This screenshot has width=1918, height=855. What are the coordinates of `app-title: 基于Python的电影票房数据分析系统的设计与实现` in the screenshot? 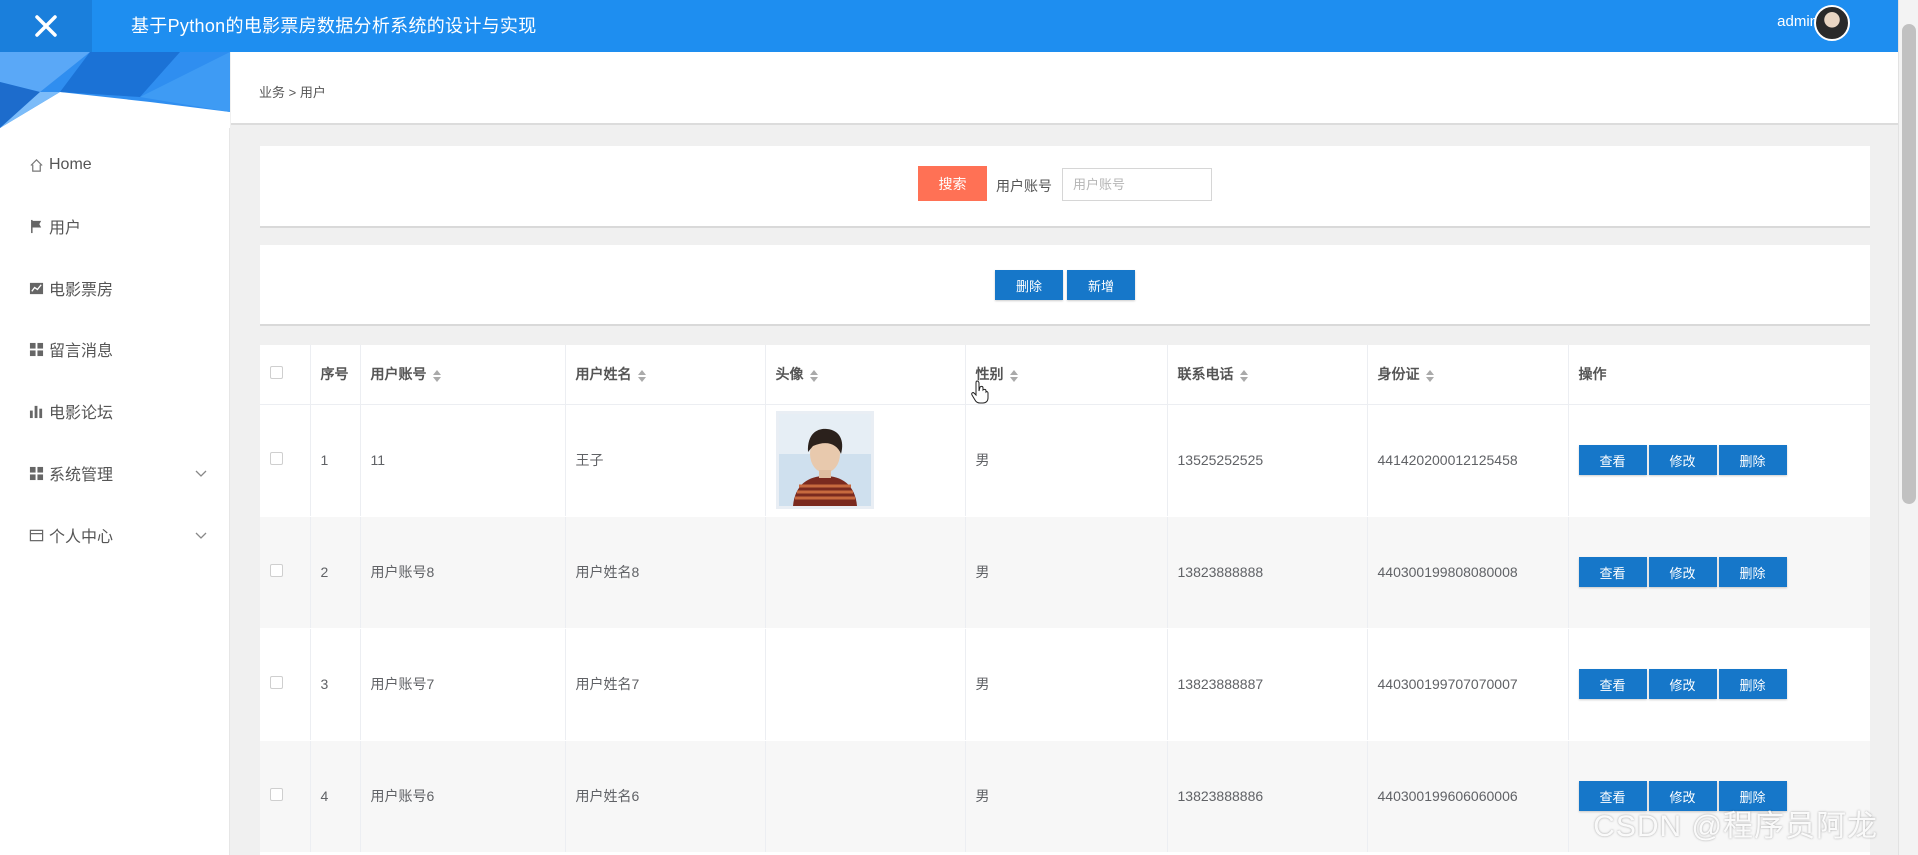 It's located at (334, 26).